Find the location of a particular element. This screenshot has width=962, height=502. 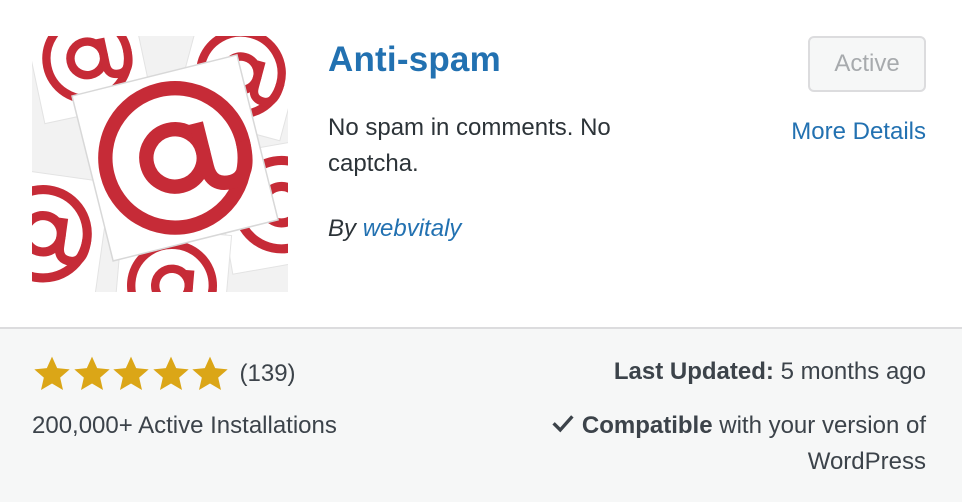

plugin-icon is located at coordinates (160, 164).